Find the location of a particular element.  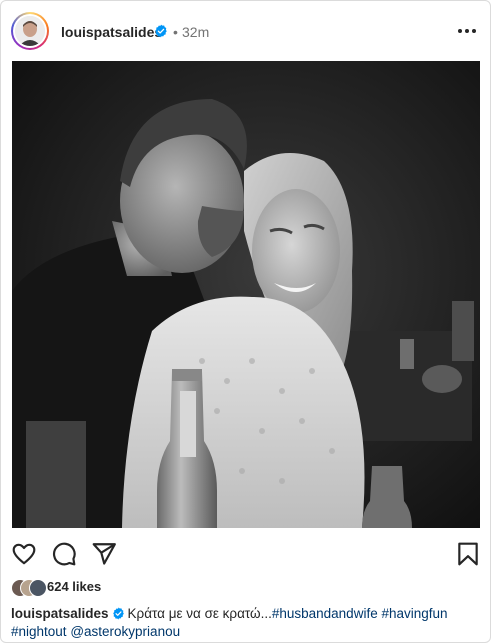

heart-outline-icon is located at coordinates (24, 554).